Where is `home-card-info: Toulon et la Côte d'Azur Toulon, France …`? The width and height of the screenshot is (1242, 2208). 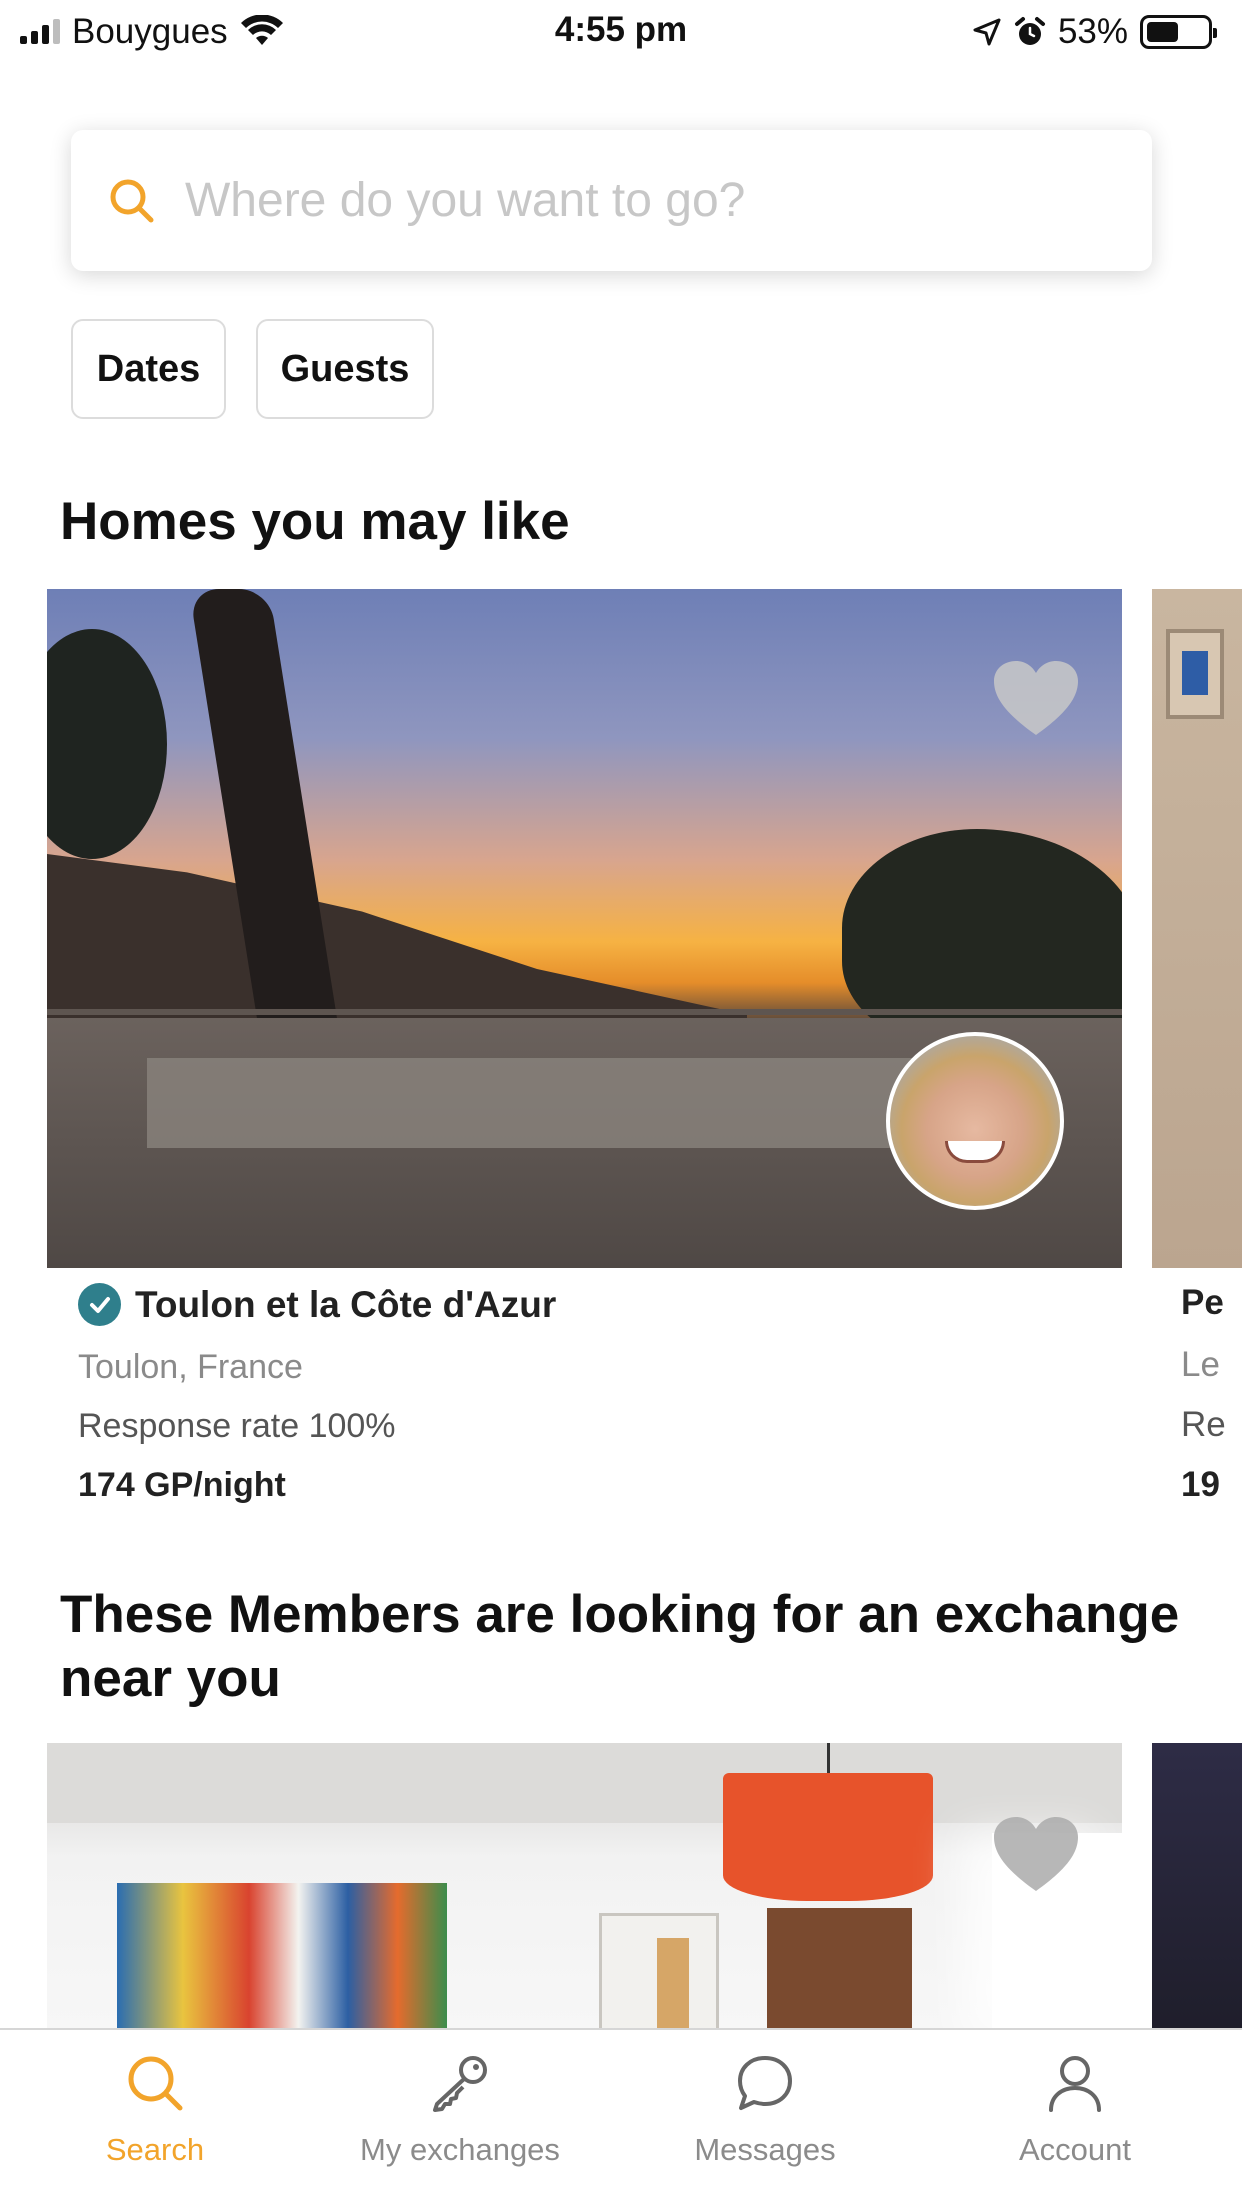 home-card-info: Toulon et la Côte d'Azur Toulon, France … is located at coordinates (317, 1394).